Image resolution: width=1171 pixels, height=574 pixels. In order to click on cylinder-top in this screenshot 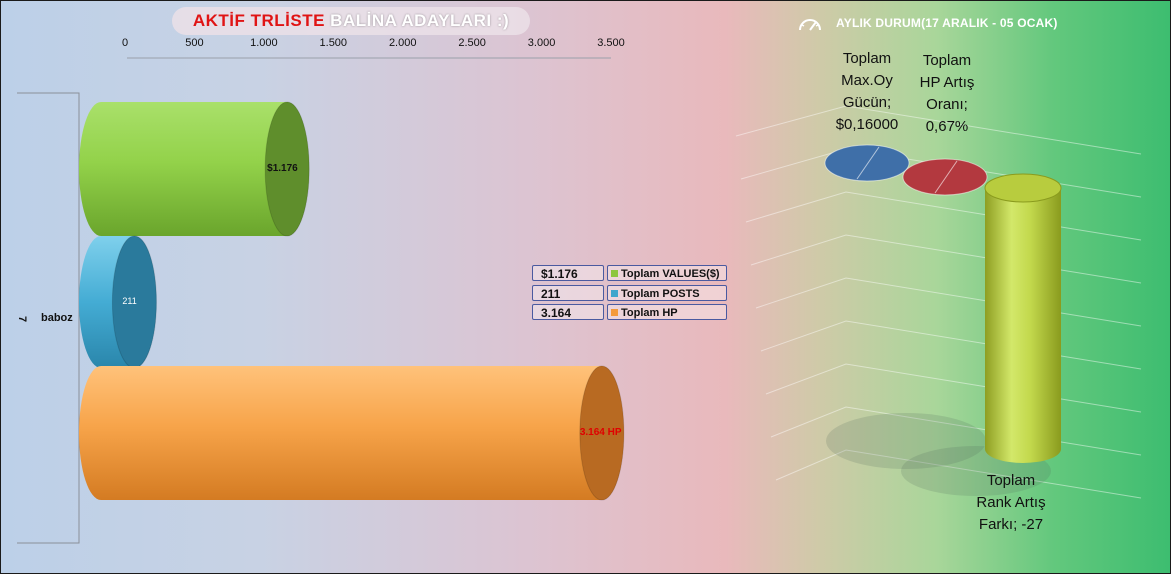, I will do `click(1023, 188)`.